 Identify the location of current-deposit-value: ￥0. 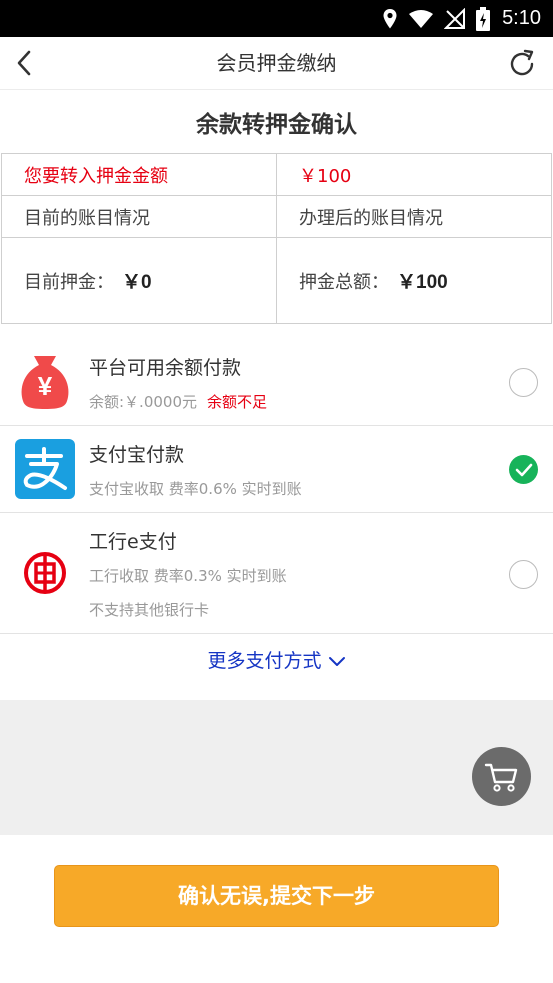
(137, 282).